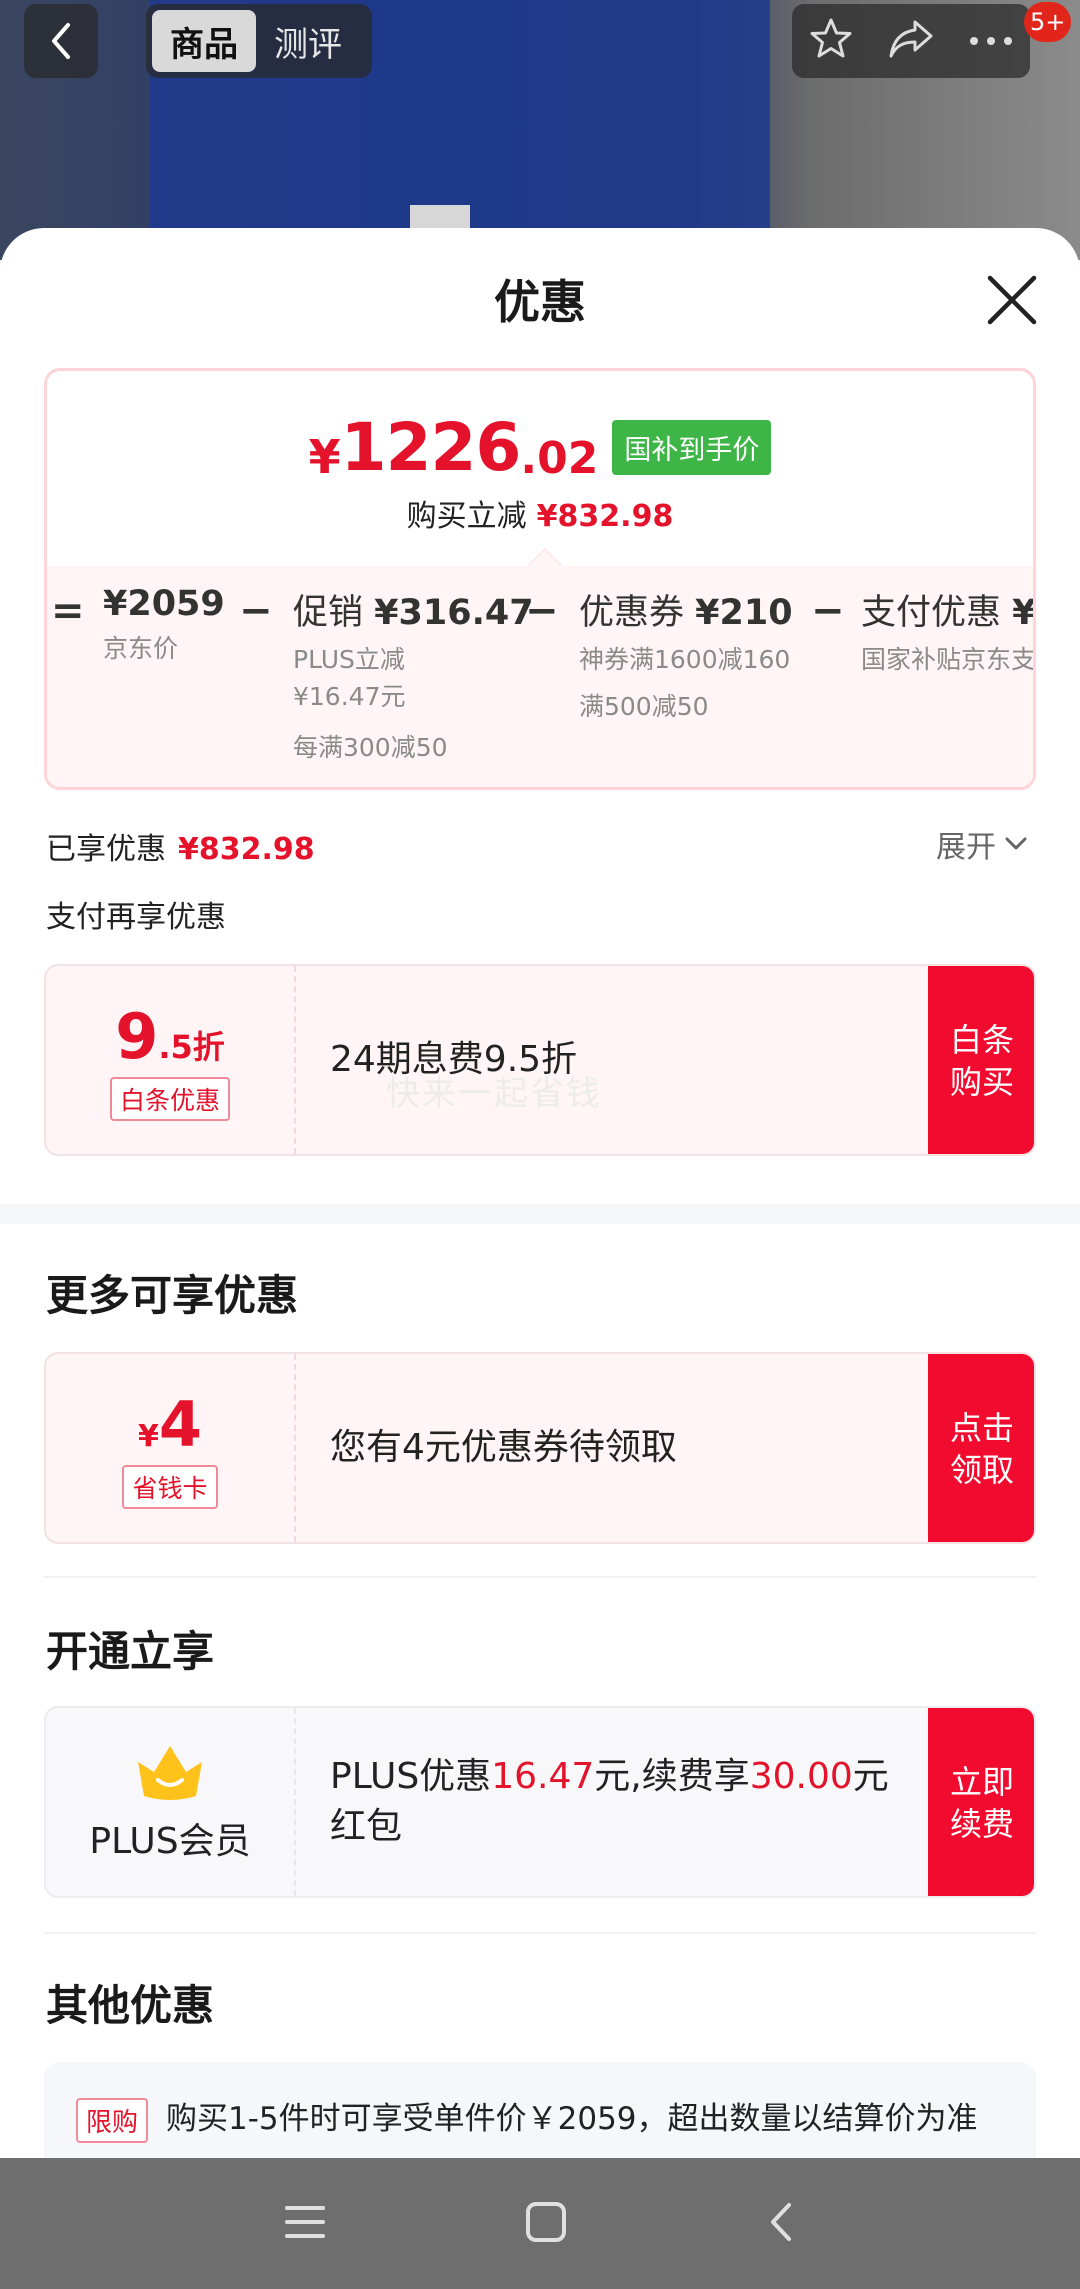 This screenshot has width=1080, height=2289. What do you see at coordinates (454, 613) in the screenshot?
I see `promotion-value: ¥316.47` at bounding box center [454, 613].